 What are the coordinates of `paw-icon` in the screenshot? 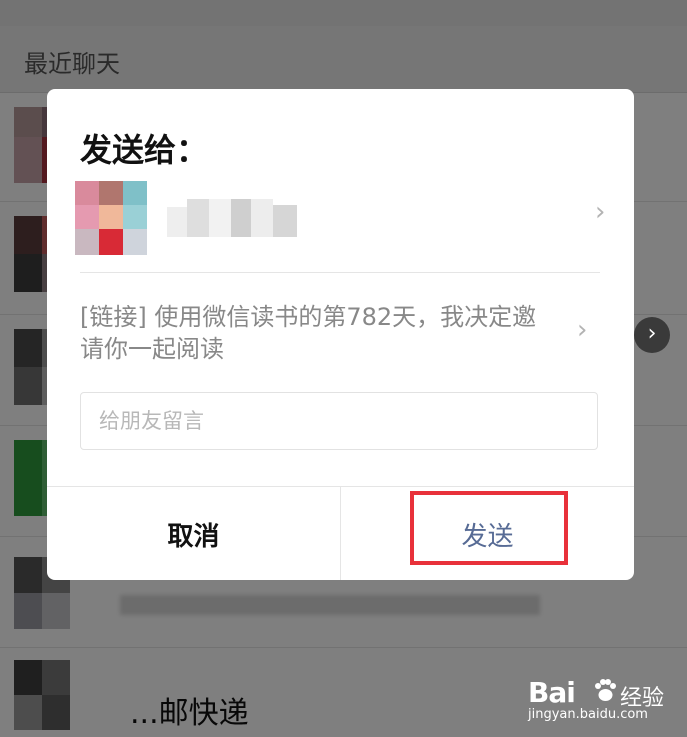 It's located at (605, 690).